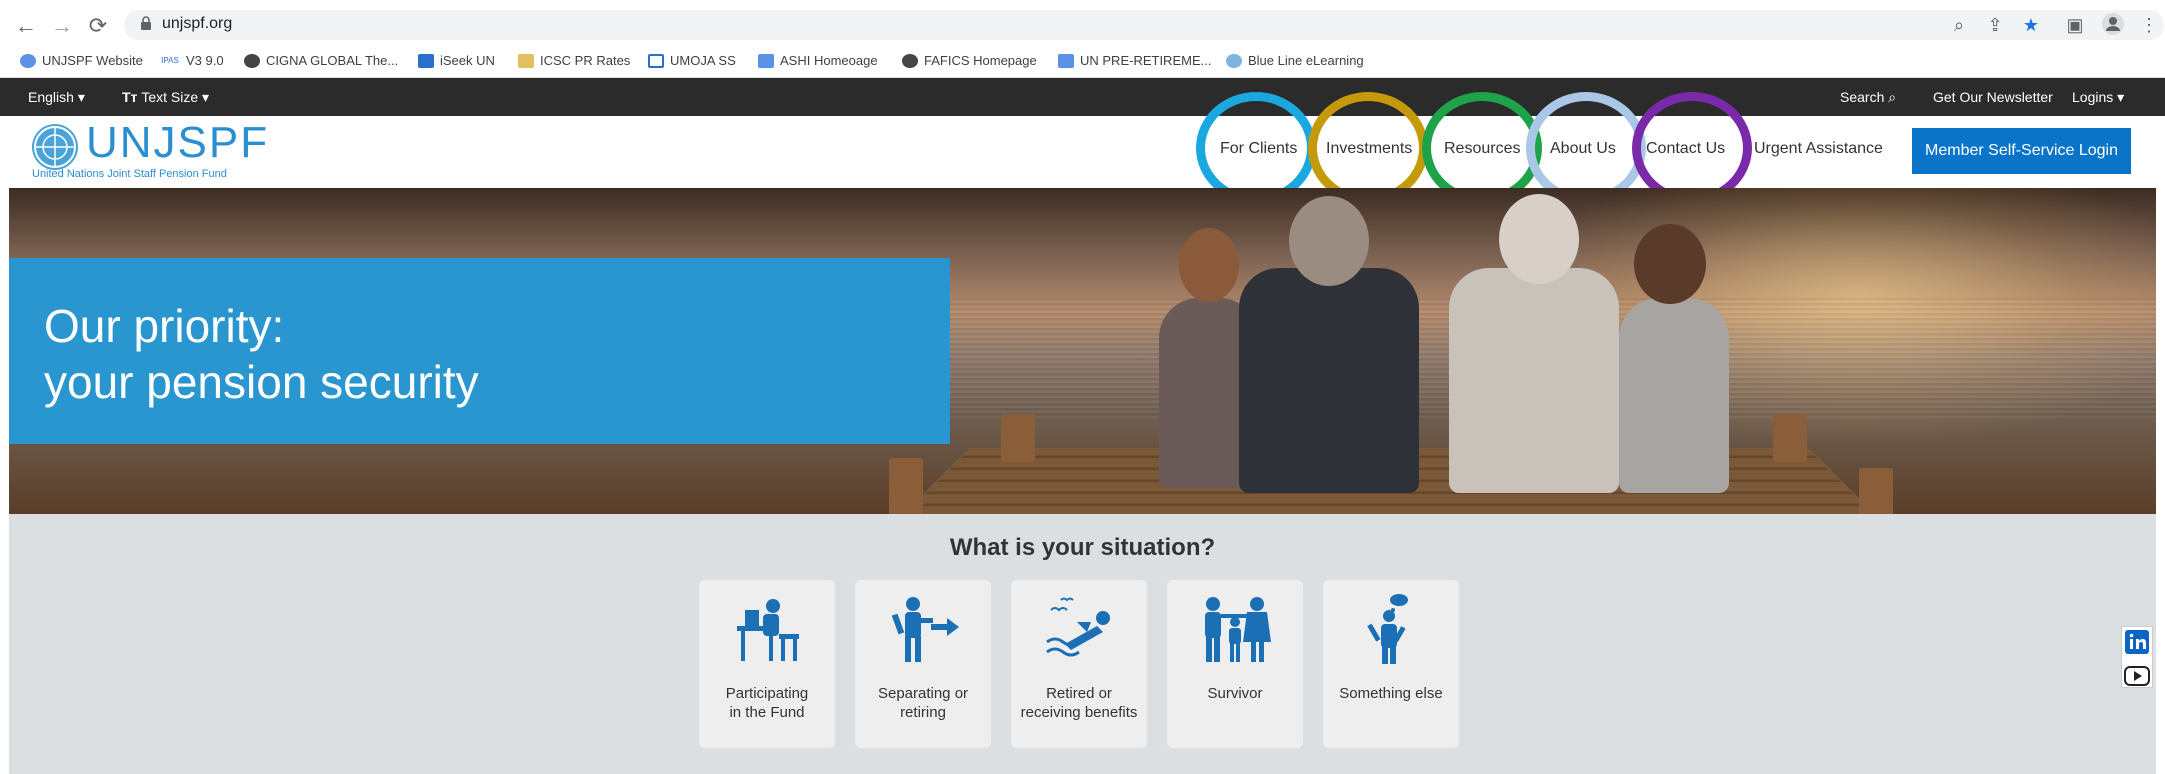 The image size is (2165, 774). What do you see at coordinates (98, 26) in the screenshot?
I see `reload-icon: ⟳` at bounding box center [98, 26].